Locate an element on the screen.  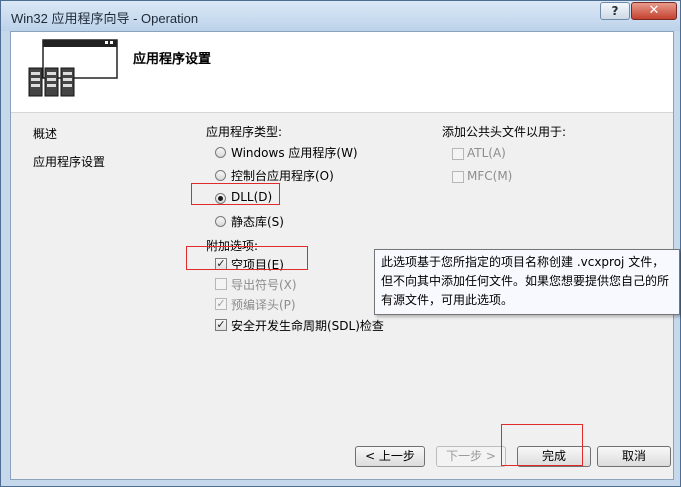
checkbox-mfc-label: MFC(M) is located at coordinates (489, 176).